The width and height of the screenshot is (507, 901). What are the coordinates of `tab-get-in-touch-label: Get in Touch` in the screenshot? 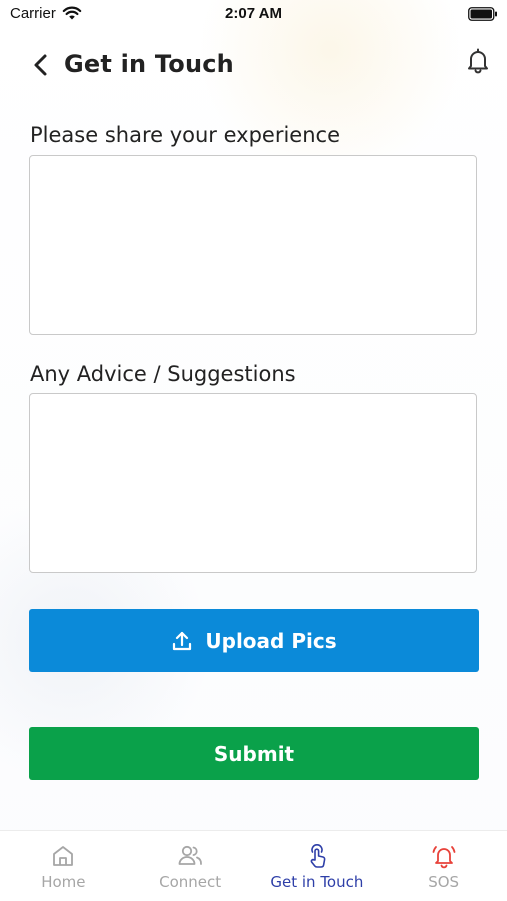 It's located at (317, 882).